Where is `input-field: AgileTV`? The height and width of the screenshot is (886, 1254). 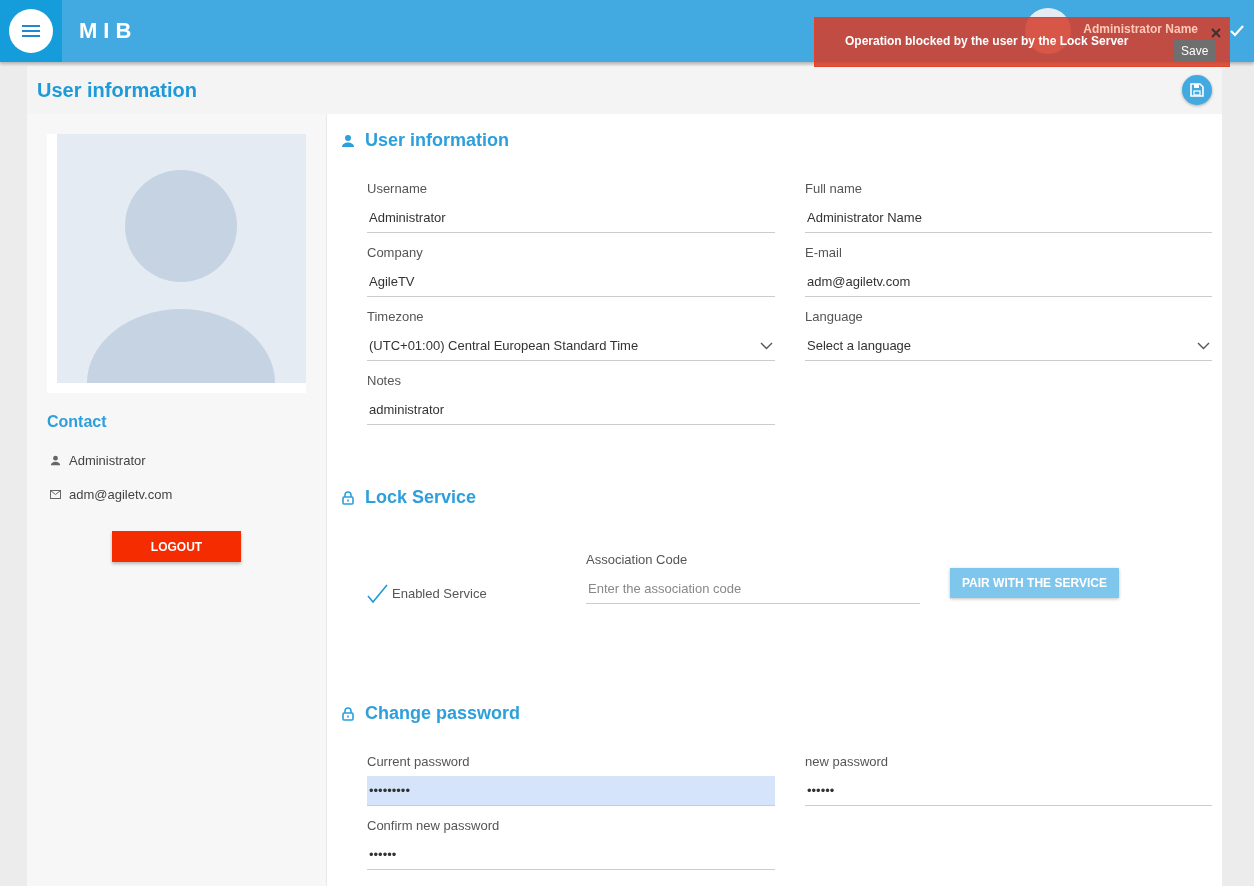
input-field: AgileTV is located at coordinates (571, 282).